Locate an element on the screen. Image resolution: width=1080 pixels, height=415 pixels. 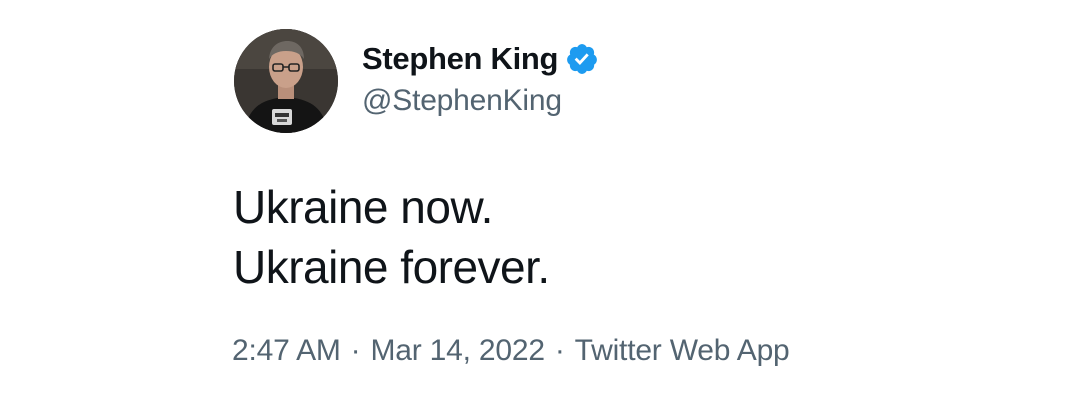
tweet-meta: 2:47 AM · Mar 14, 2022 · Twitter Web App is located at coordinates (511, 351).